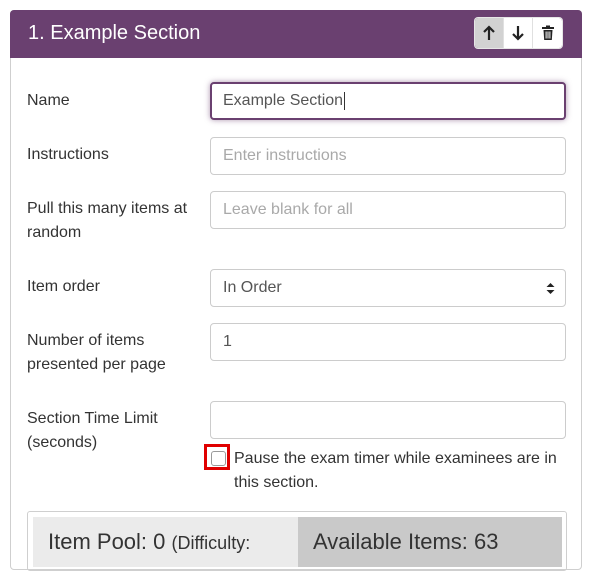 The height and width of the screenshot is (571, 594). Describe the element at coordinates (86, 340) in the screenshot. I see `per-page-label-line1: Number of items` at that location.